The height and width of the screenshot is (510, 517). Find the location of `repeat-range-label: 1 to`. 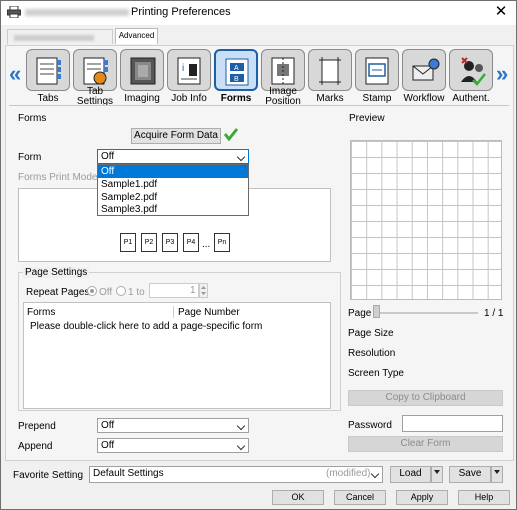

repeat-range-label: 1 to is located at coordinates (136, 292).